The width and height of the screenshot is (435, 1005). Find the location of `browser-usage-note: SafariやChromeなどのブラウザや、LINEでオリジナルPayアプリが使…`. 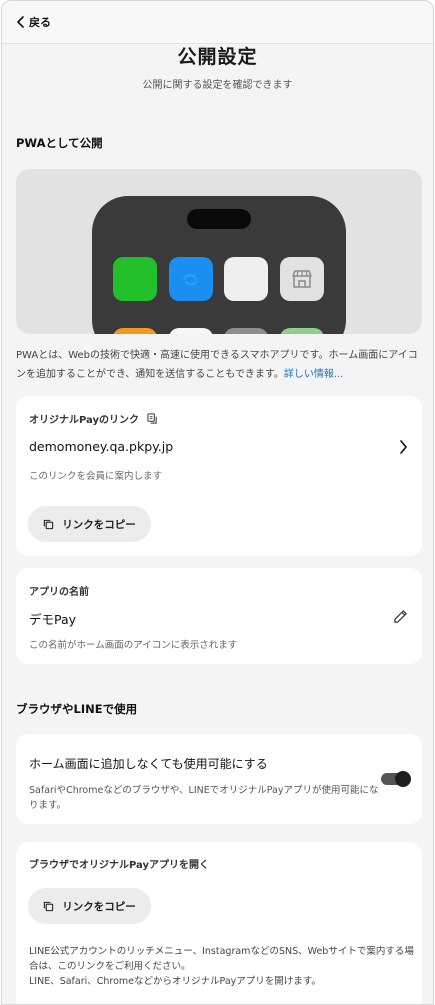

browser-usage-note: SafariやChromeなどのブラウザや、LINEでオリジナルPayアプリが使… is located at coordinates (204, 798).